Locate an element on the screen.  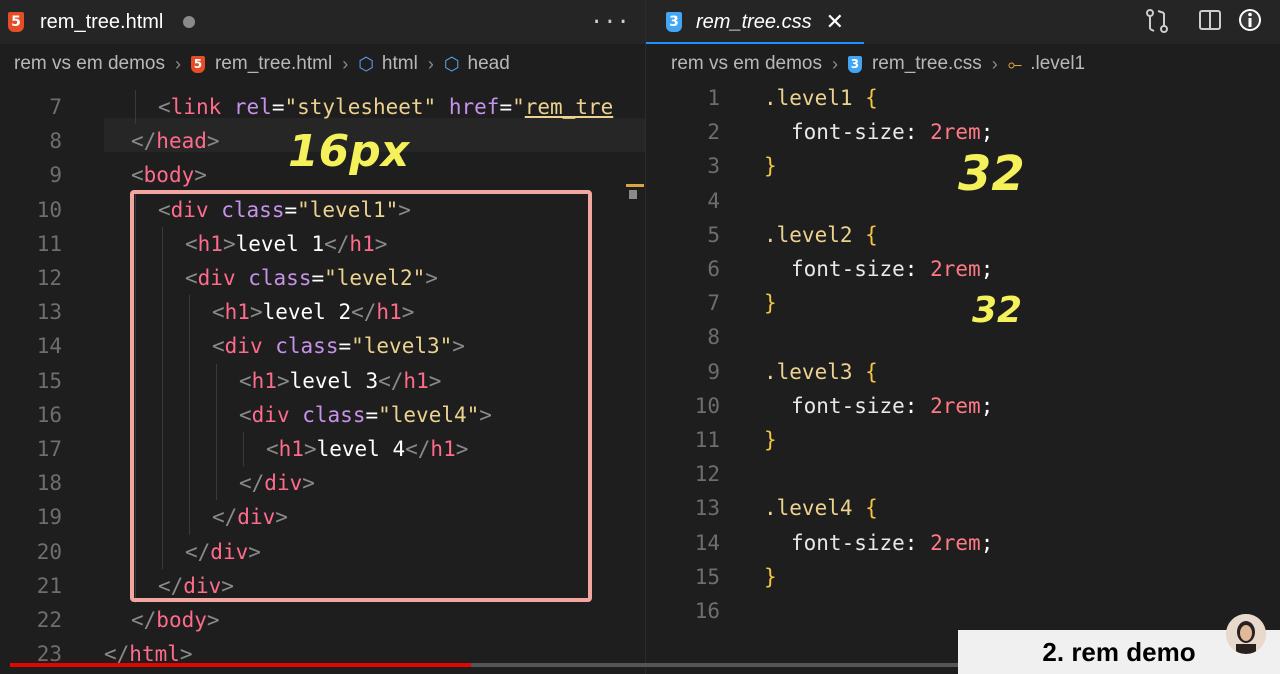
code-line: 8 is located at coordinates (963, 337).